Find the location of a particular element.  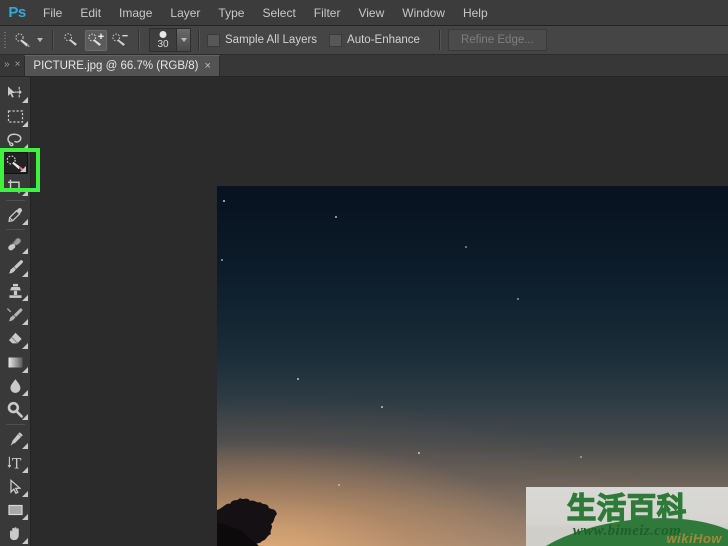

blur-tool-flyout-icon is located at coordinates (24, 393).